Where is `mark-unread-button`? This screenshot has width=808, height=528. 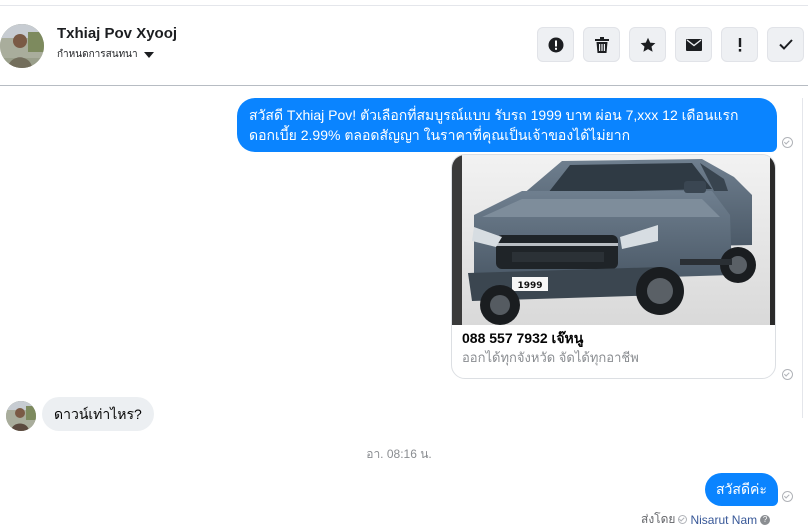
mark-unread-button is located at coordinates (693, 44).